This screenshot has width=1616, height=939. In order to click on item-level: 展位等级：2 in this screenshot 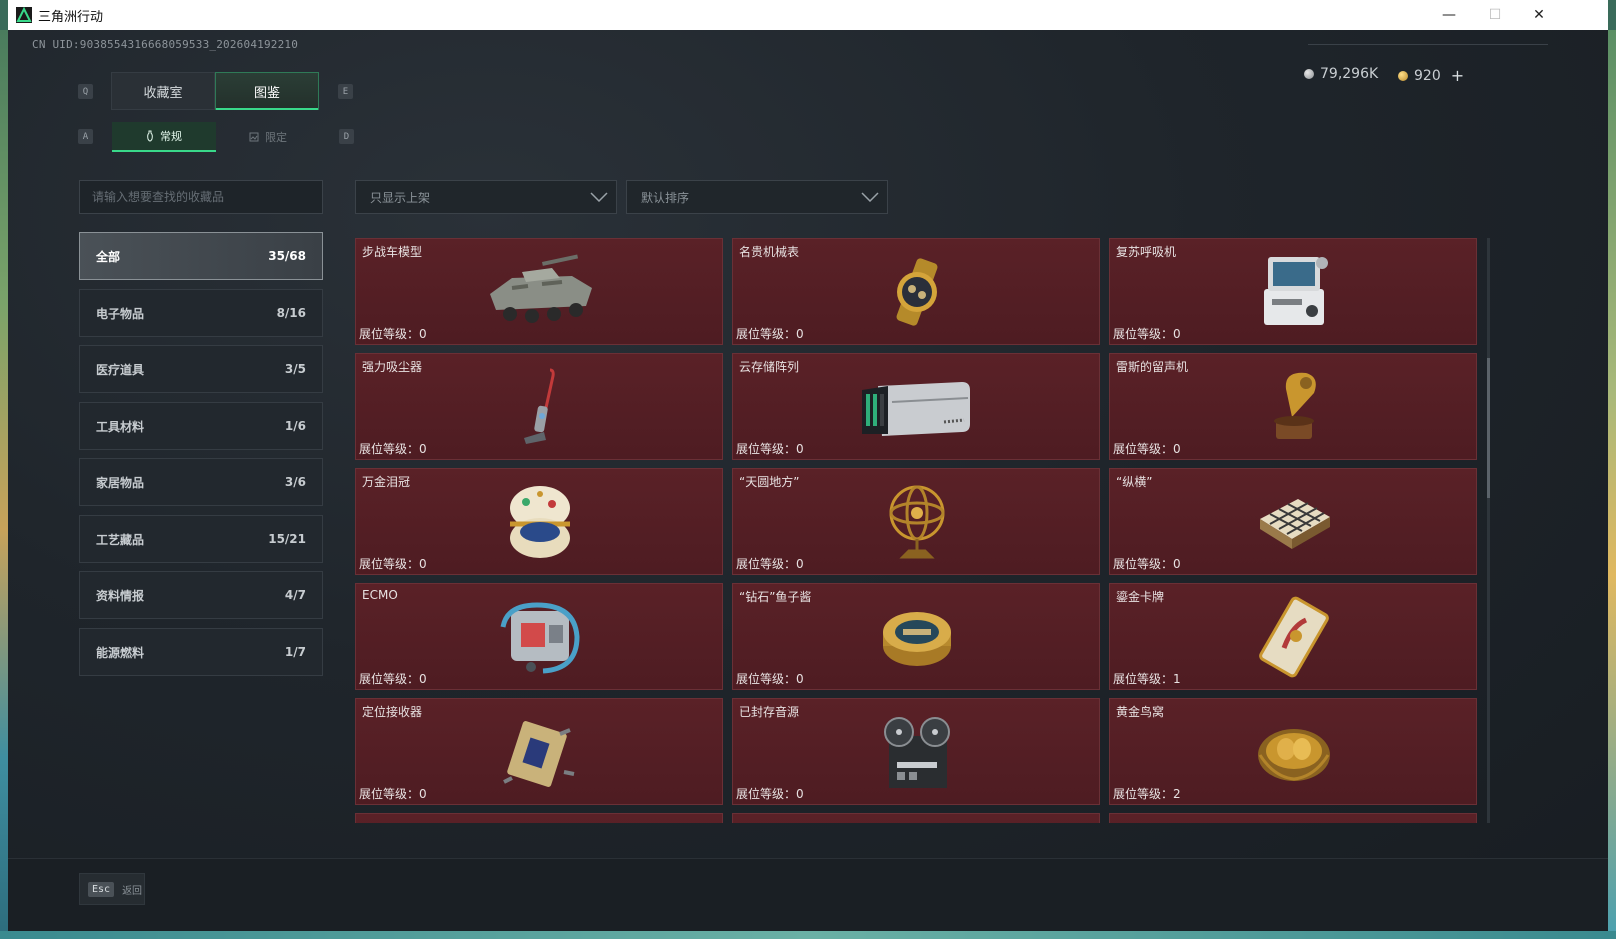, I will do `click(1147, 794)`.